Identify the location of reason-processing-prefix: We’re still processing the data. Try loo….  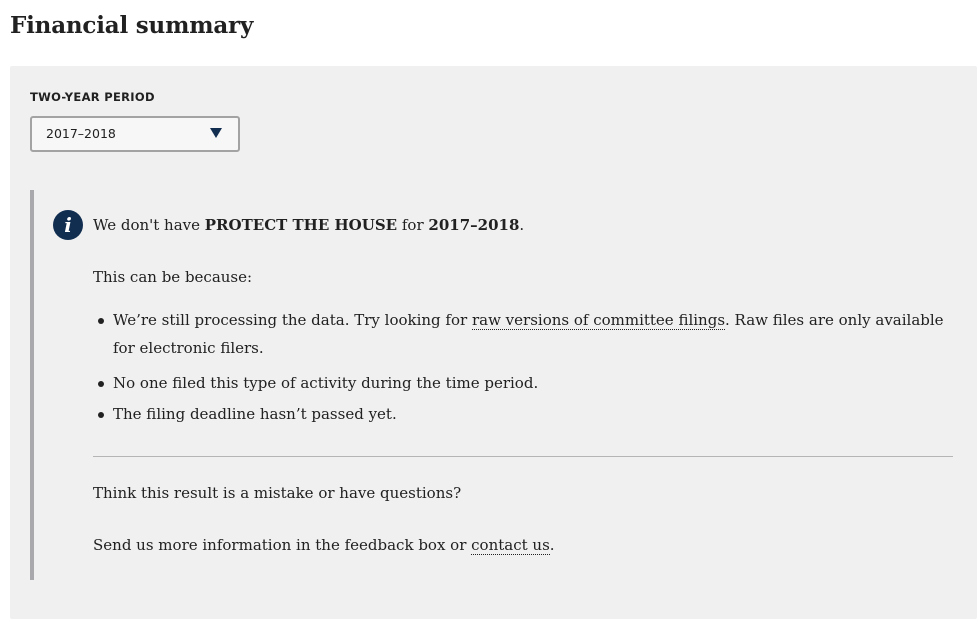
(292, 320).